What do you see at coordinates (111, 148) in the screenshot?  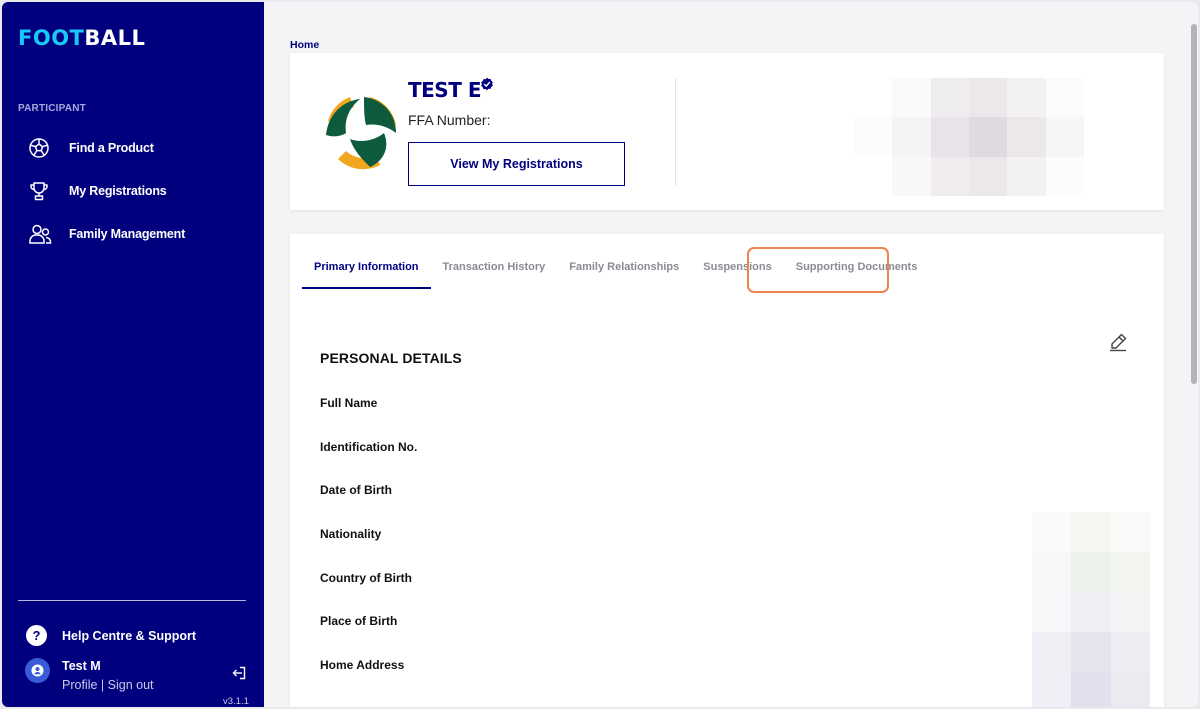 I see `sidebar-item-label: Find a Product` at bounding box center [111, 148].